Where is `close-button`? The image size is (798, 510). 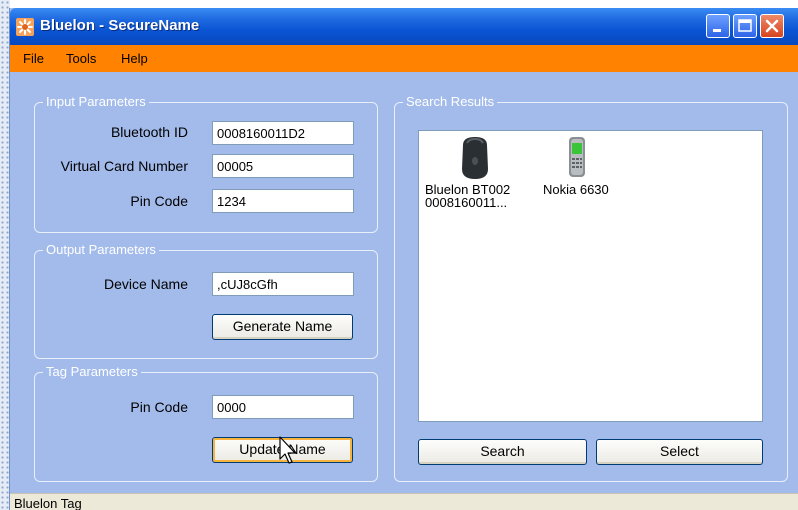 close-button is located at coordinates (772, 26).